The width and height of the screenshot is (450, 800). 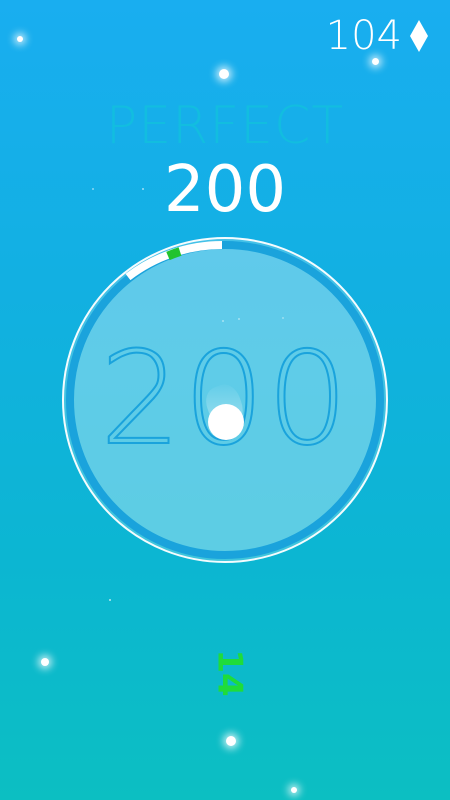 What do you see at coordinates (229, 673) in the screenshot?
I see `combo-counter: 14` at bounding box center [229, 673].